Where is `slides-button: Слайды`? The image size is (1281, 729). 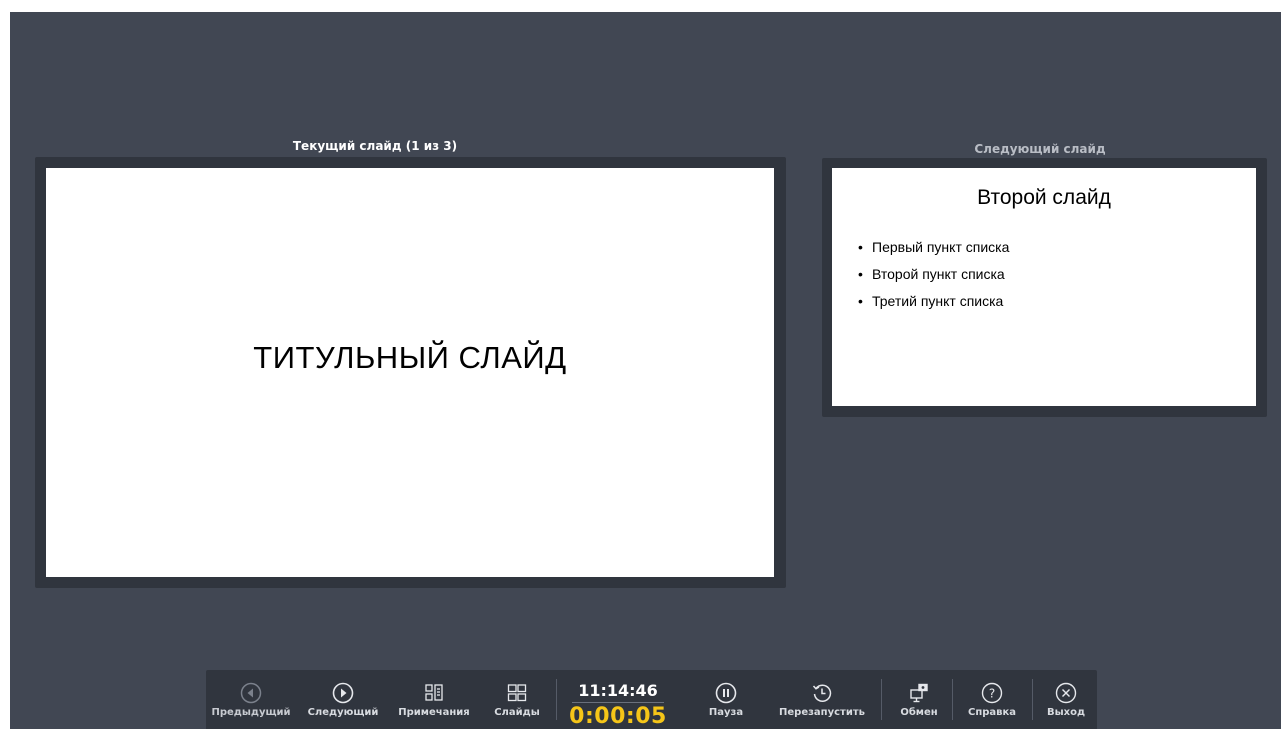
slides-button: Слайды is located at coordinates (517, 699).